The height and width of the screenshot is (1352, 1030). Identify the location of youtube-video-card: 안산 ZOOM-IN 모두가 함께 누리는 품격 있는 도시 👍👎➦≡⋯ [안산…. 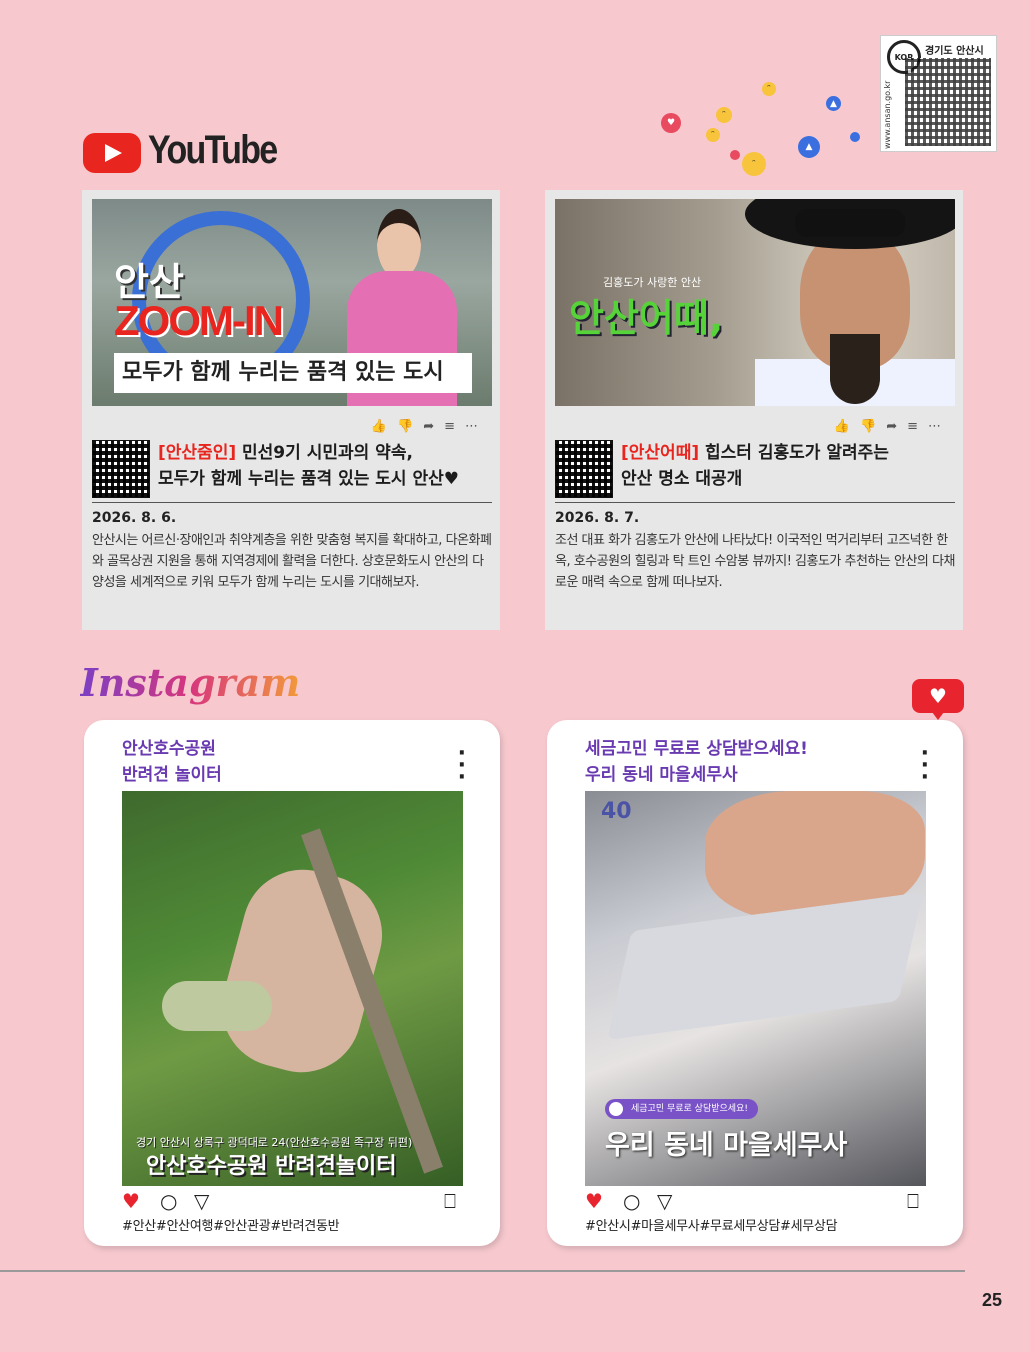
(291, 410).